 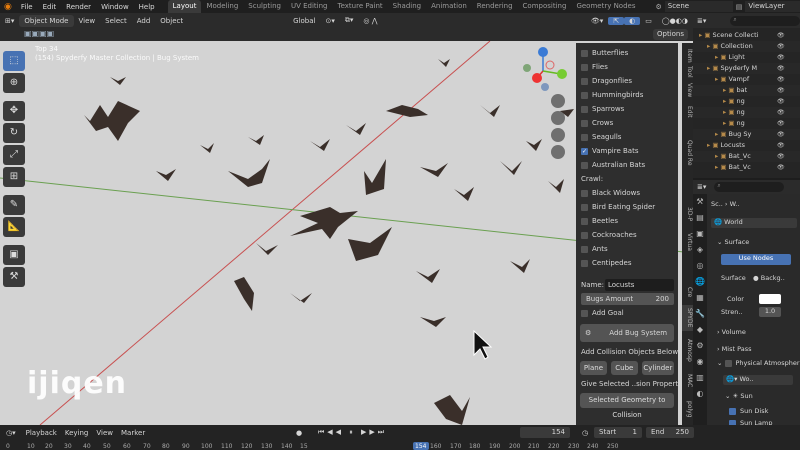 What do you see at coordinates (657, 368) in the screenshot?
I see `cylinder-button: Cylinder` at bounding box center [657, 368].